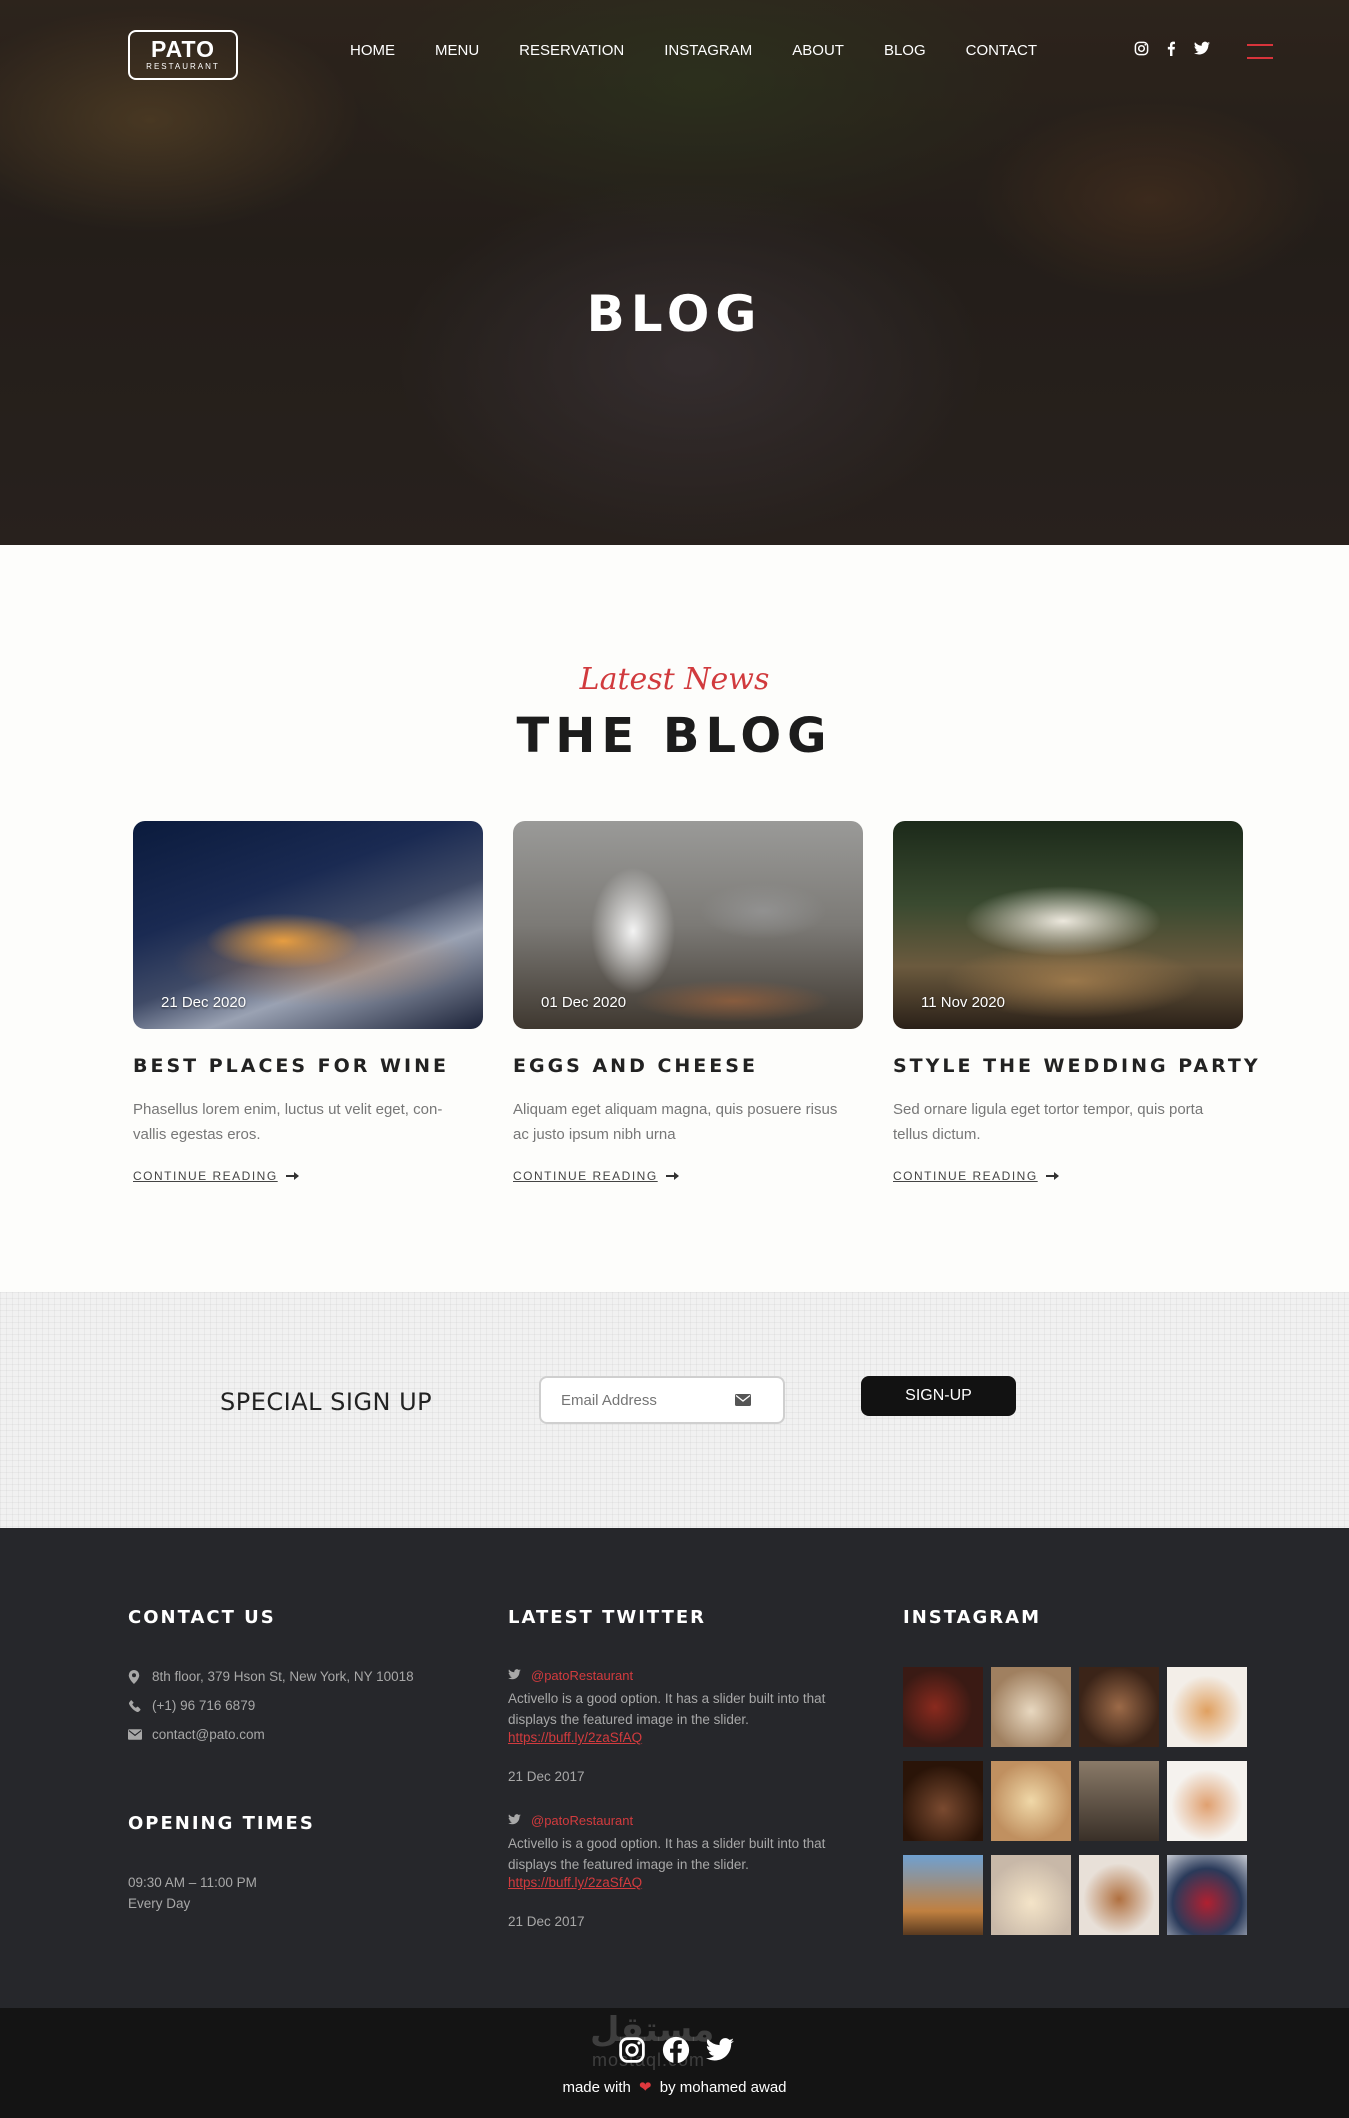 The width and height of the screenshot is (1349, 2118). I want to click on footer-contact-title: CONTACT US, so click(202, 1617).